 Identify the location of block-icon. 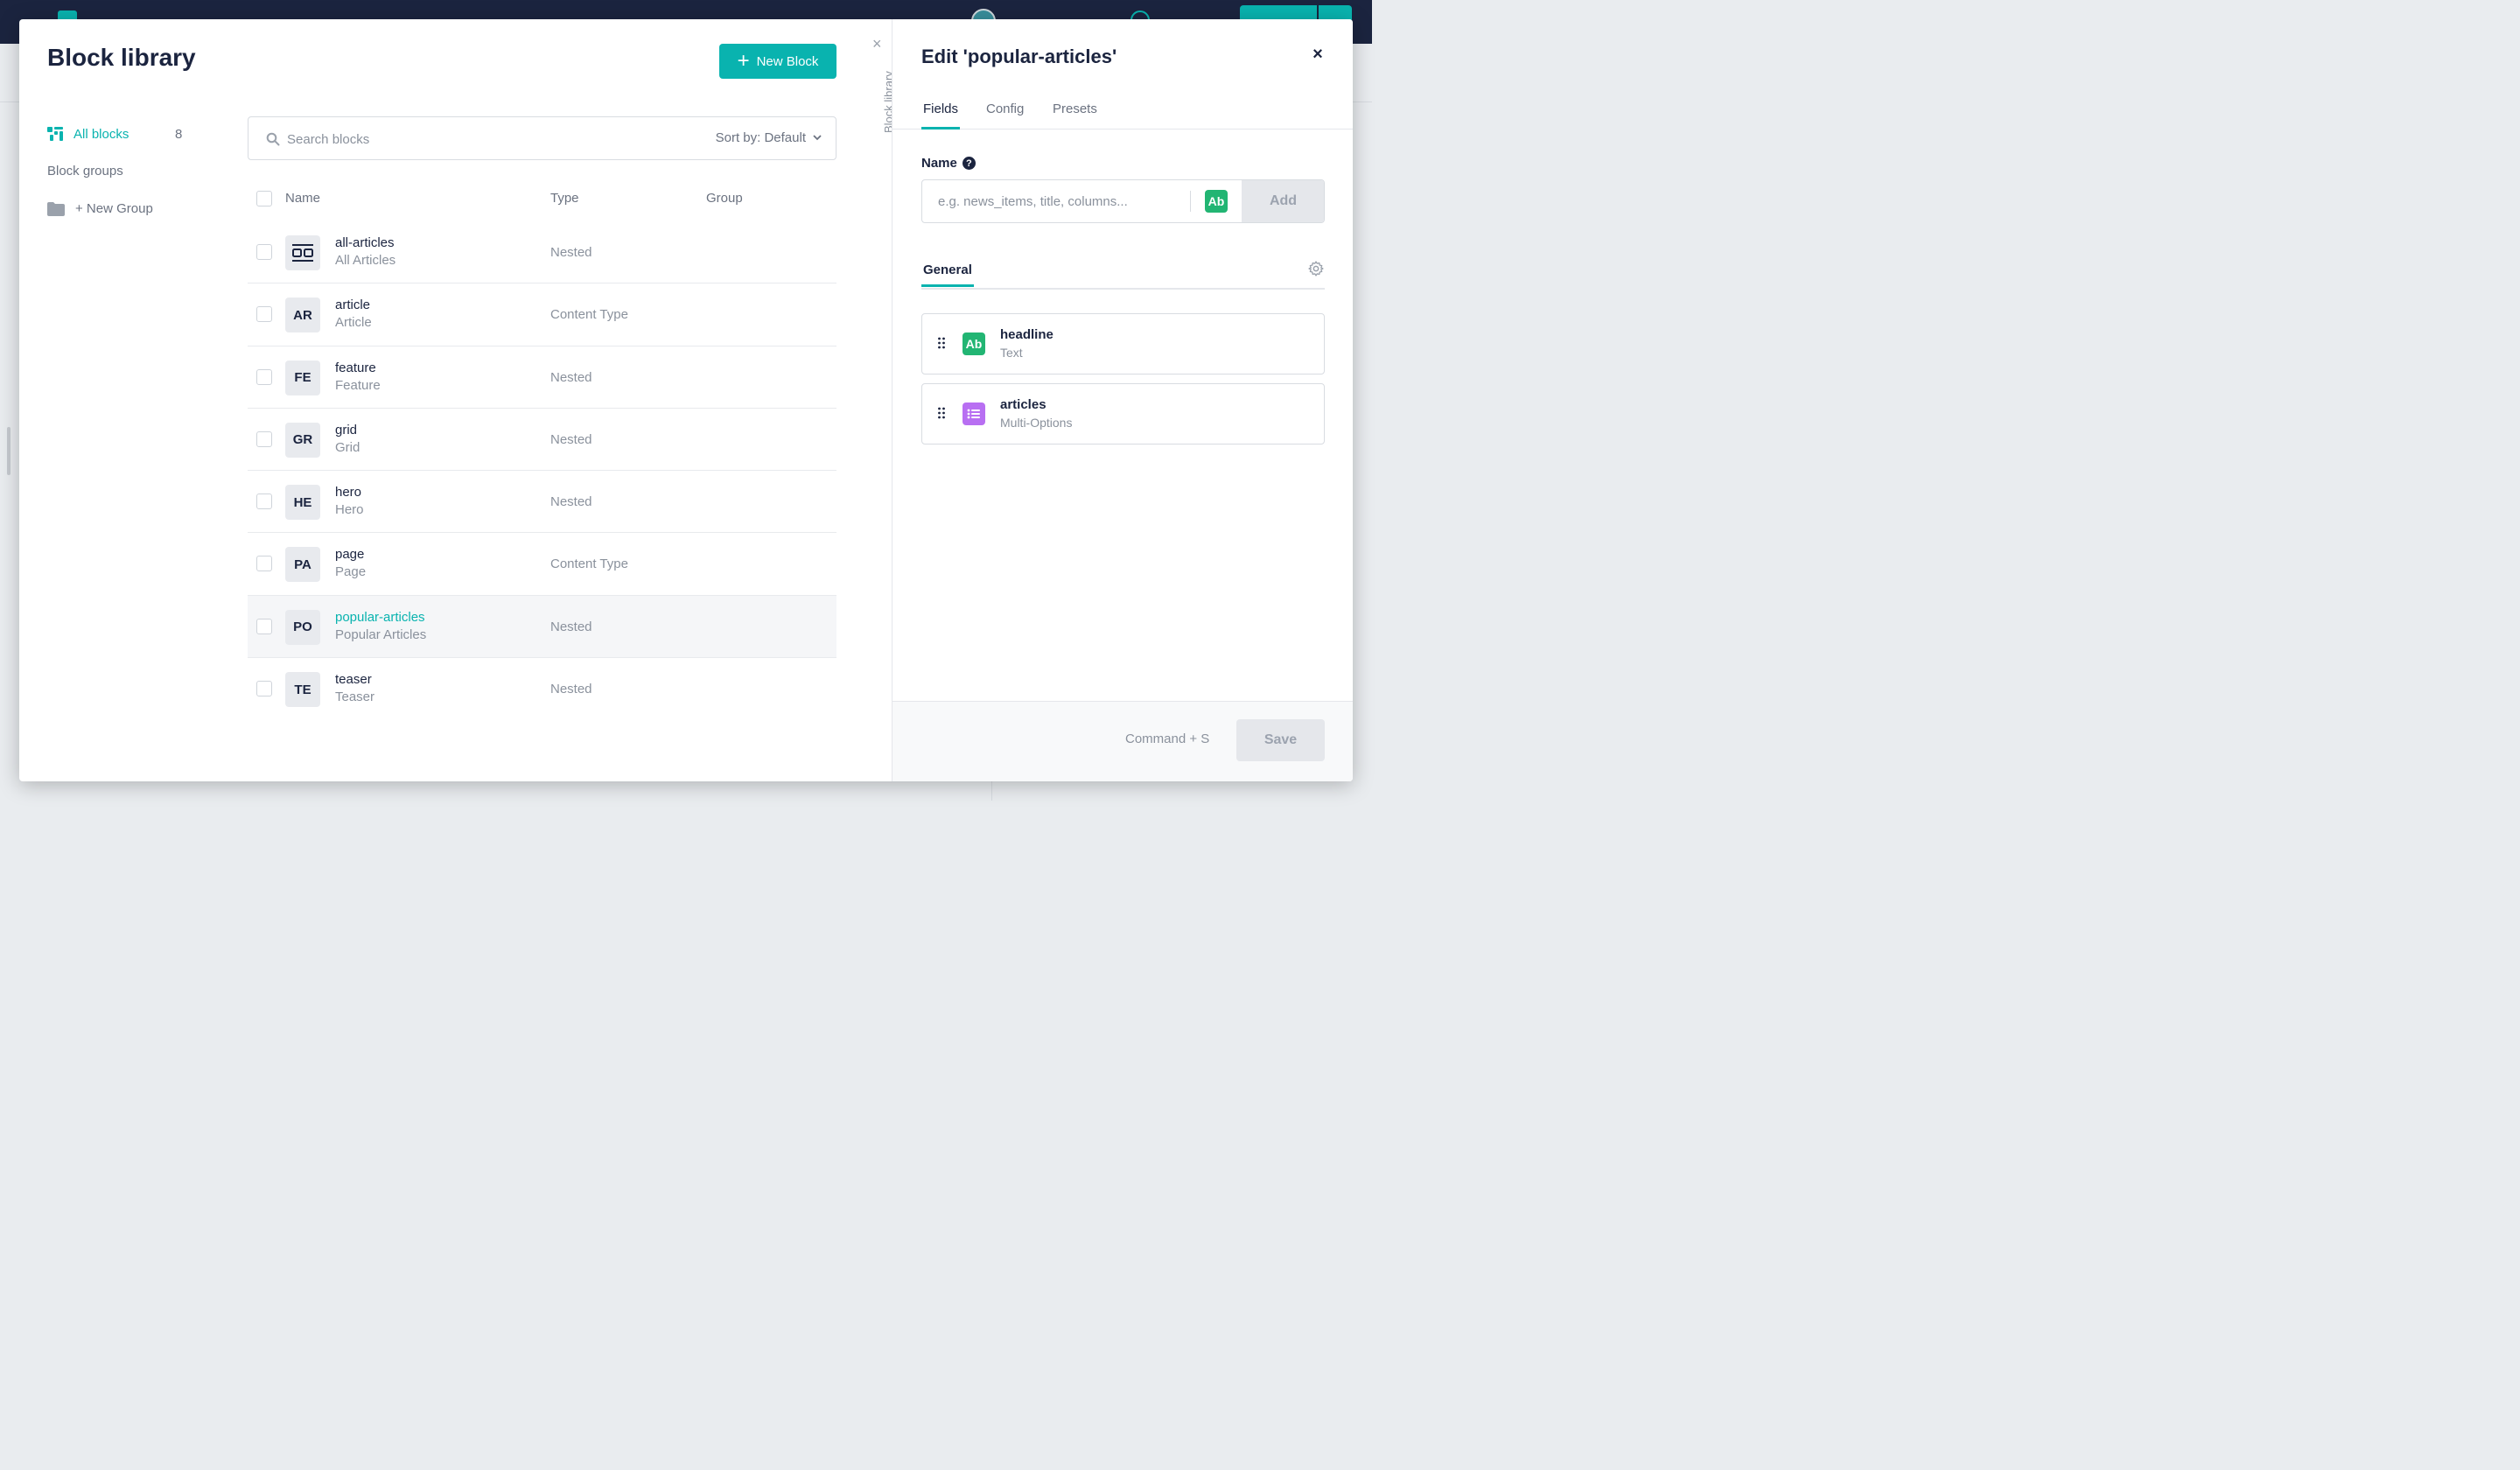
(302, 252).